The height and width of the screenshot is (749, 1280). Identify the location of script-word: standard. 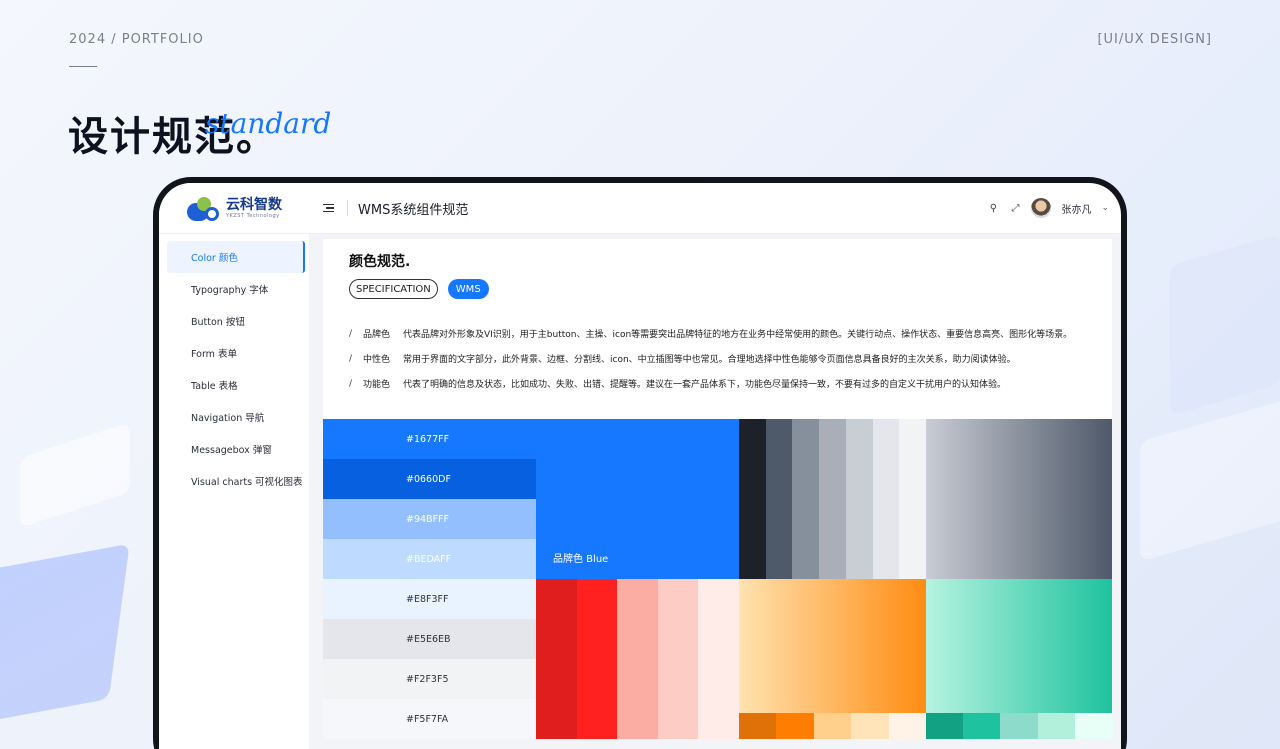
(268, 123).